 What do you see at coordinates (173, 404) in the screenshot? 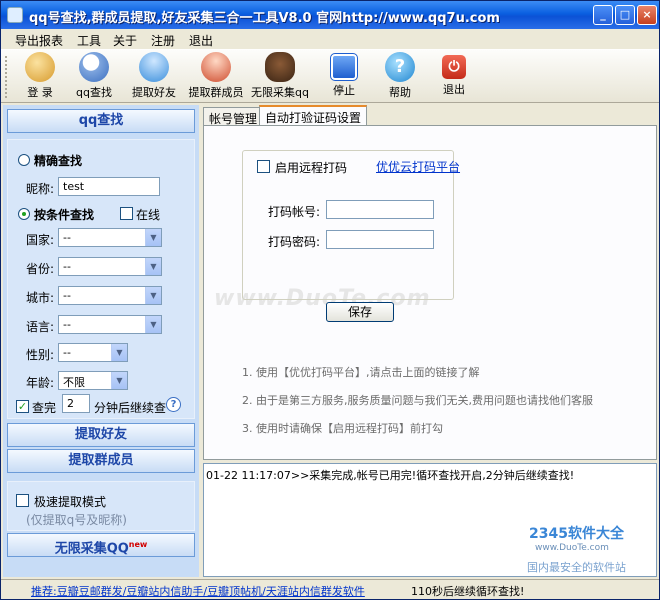
I see `question-icon: ?` at bounding box center [173, 404].